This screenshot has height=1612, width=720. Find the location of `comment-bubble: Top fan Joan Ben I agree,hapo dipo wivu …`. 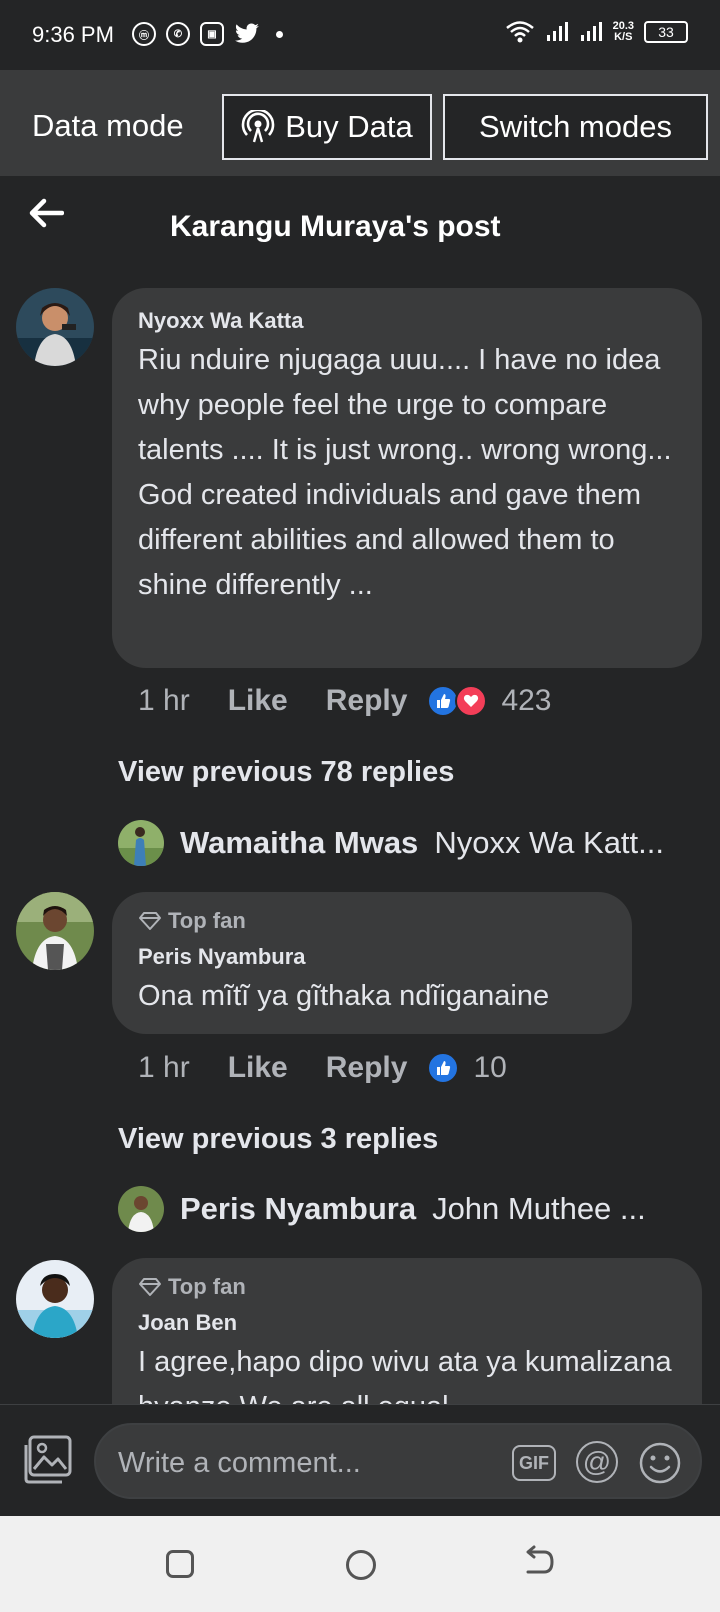

comment-bubble: Top fan Joan Ben I agree,hapo dipo wivu … is located at coordinates (407, 1331).